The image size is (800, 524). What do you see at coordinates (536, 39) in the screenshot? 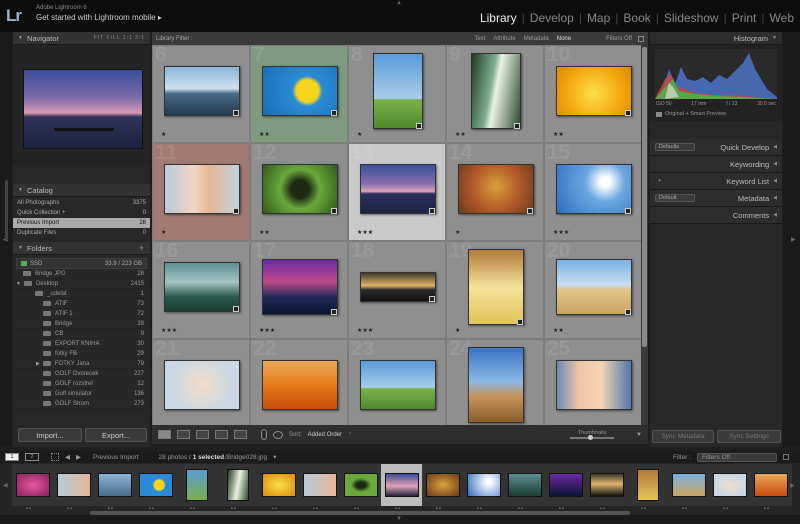
I see `filter-tab-metadata: Metadata` at bounding box center [536, 39].